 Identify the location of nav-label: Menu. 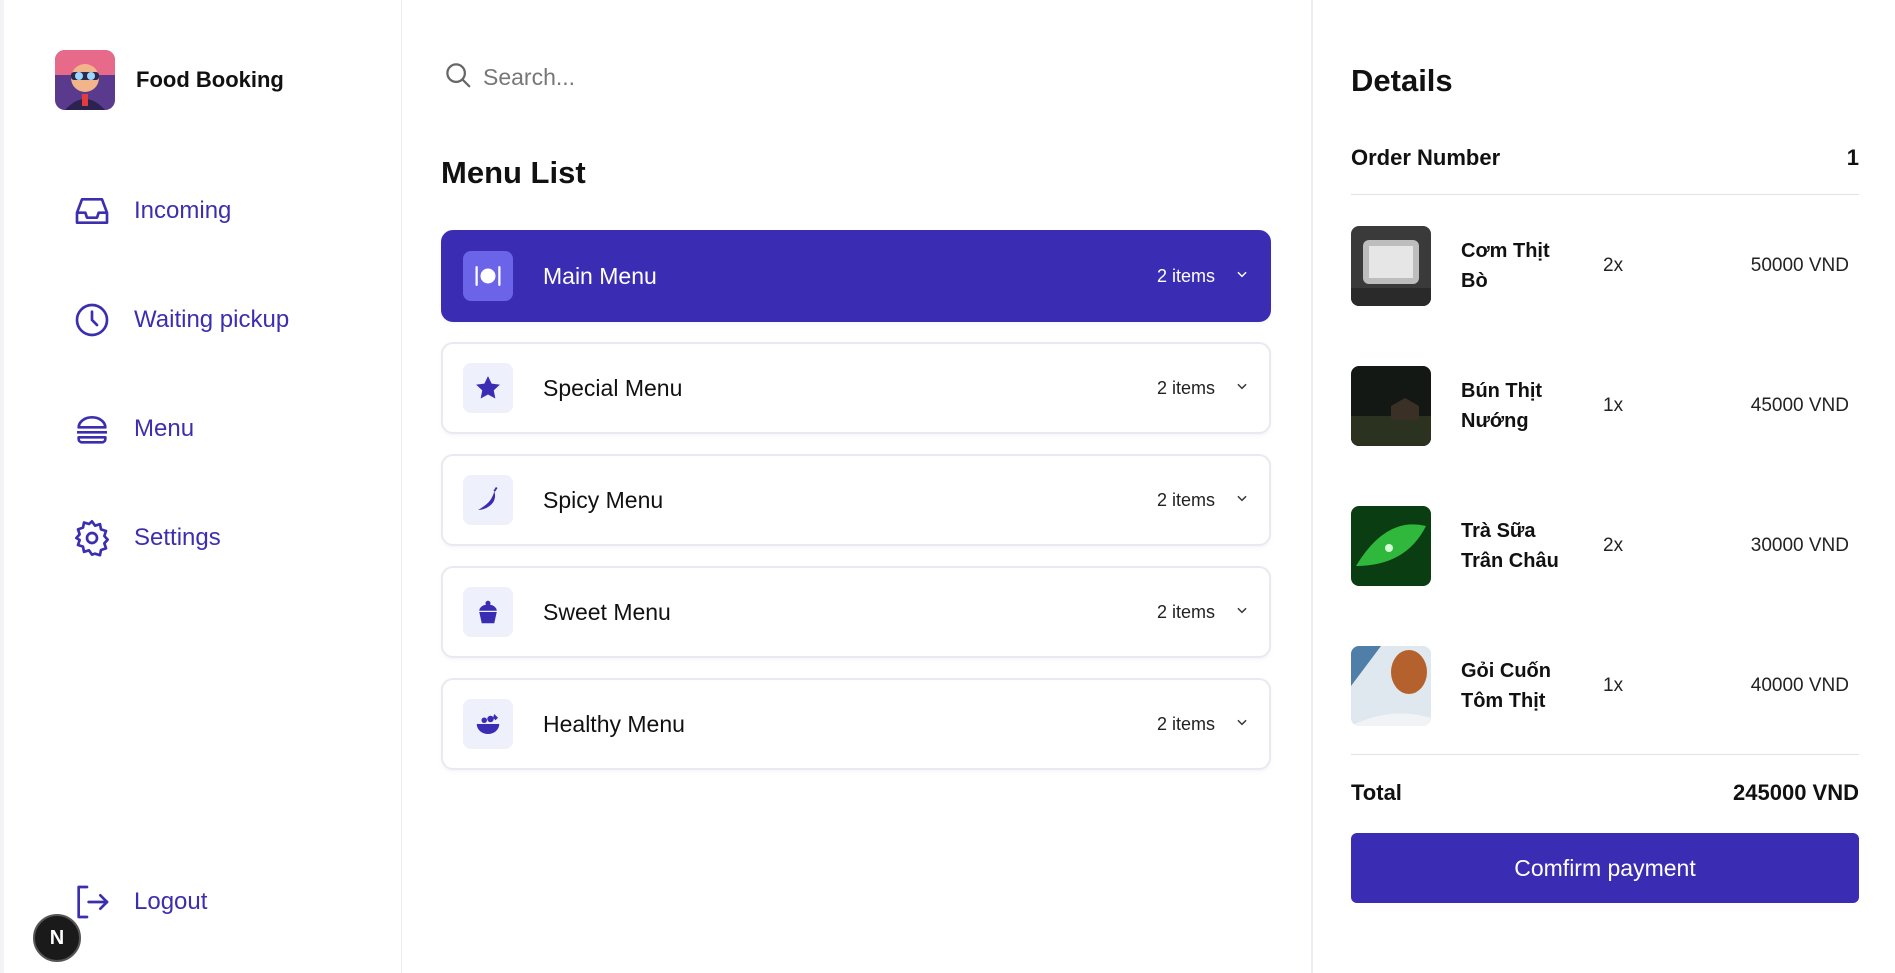
(164, 428).